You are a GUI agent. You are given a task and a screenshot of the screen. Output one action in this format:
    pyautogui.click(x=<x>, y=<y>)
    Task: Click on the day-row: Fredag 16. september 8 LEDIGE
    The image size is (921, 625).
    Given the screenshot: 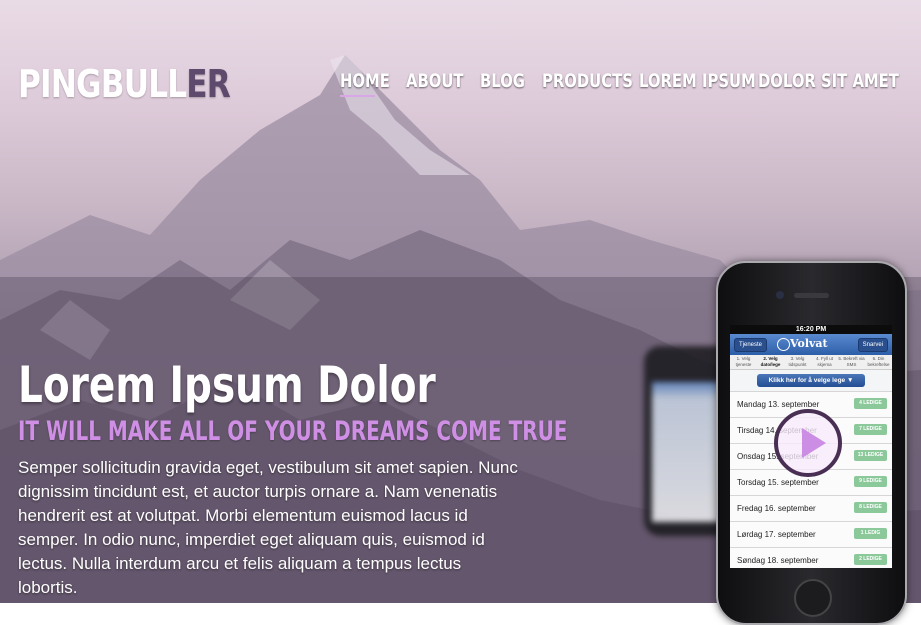 What is the action you would take?
    pyautogui.click(x=811, y=508)
    